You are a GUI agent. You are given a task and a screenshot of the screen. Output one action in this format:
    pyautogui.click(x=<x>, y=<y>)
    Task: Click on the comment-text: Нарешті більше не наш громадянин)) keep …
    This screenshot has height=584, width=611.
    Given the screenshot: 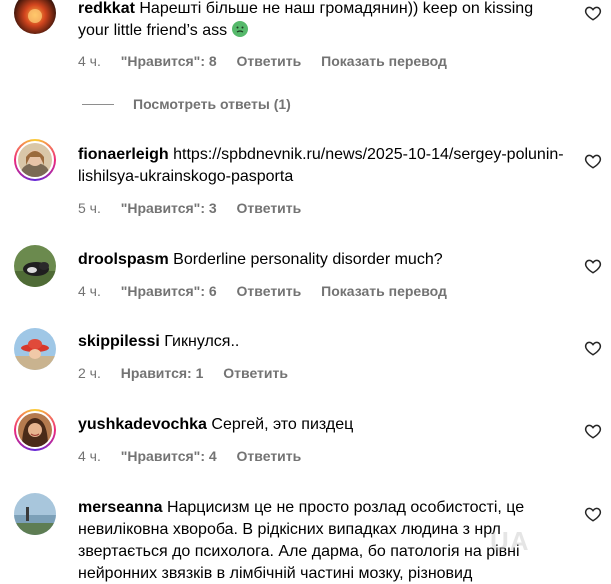 What is the action you would take?
    pyautogui.click(x=306, y=19)
    